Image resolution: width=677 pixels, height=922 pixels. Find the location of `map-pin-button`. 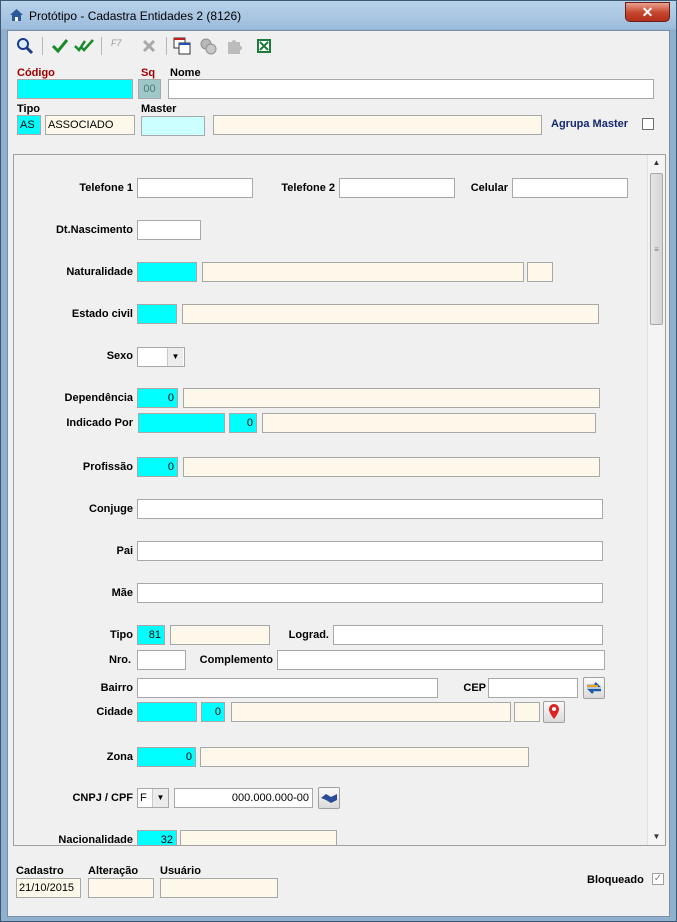

map-pin-button is located at coordinates (554, 712).